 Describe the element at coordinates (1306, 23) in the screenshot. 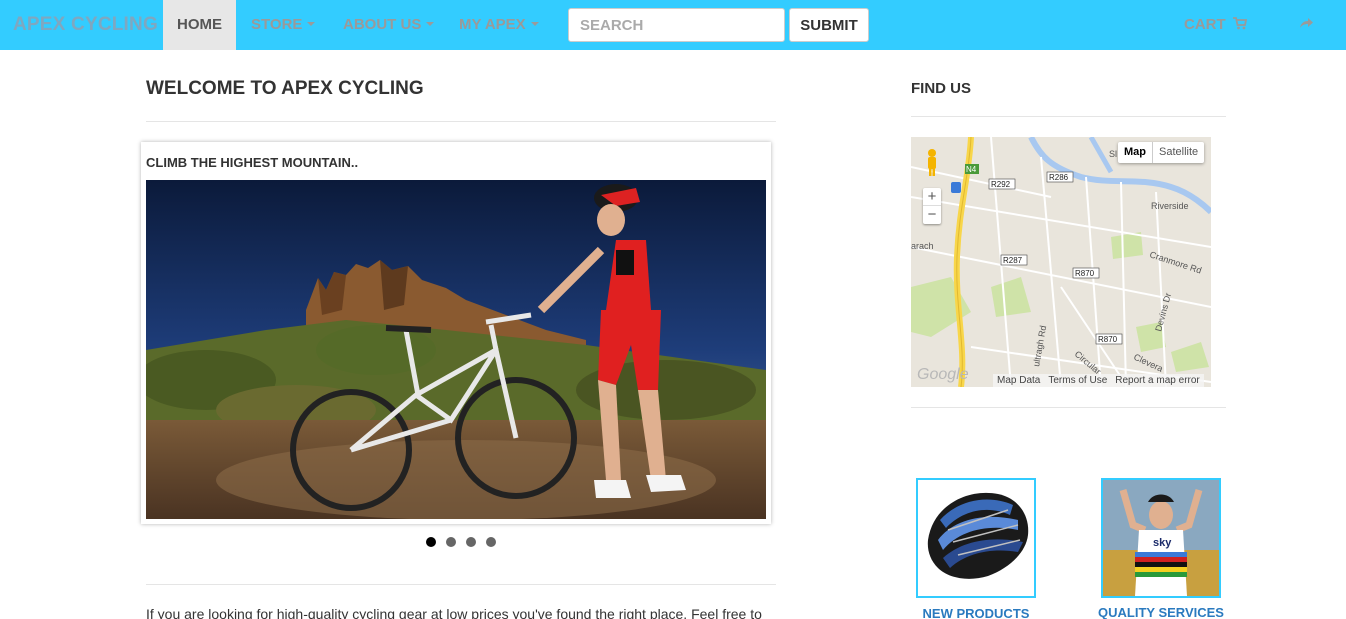

I see `share-icon` at that location.